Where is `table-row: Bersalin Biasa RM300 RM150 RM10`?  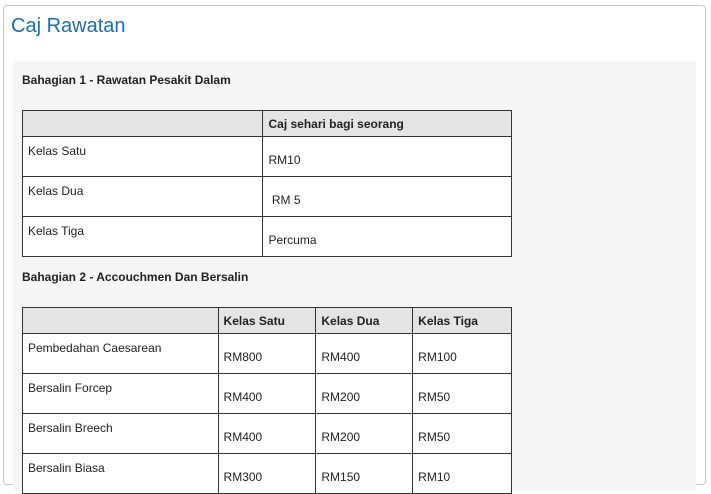
table-row: Bersalin Biasa RM300 RM150 RM10 is located at coordinates (267, 473).